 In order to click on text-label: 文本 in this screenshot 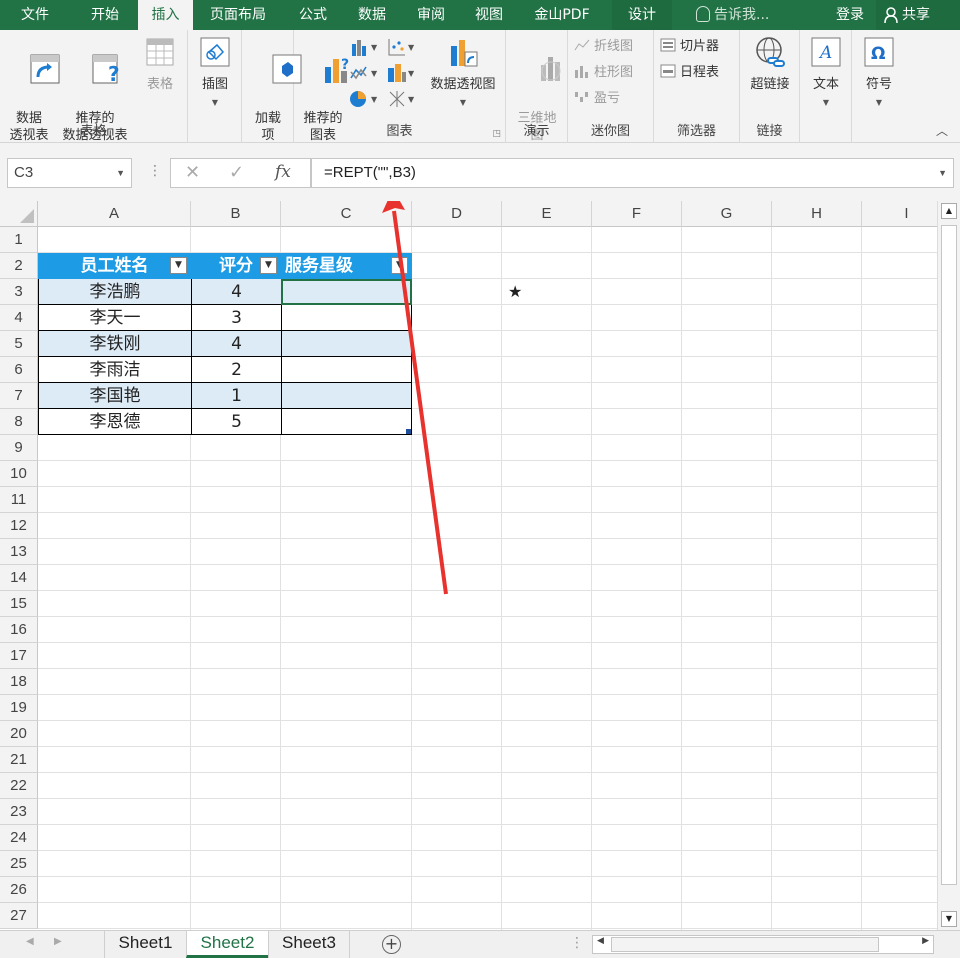, I will do `click(825, 84)`.